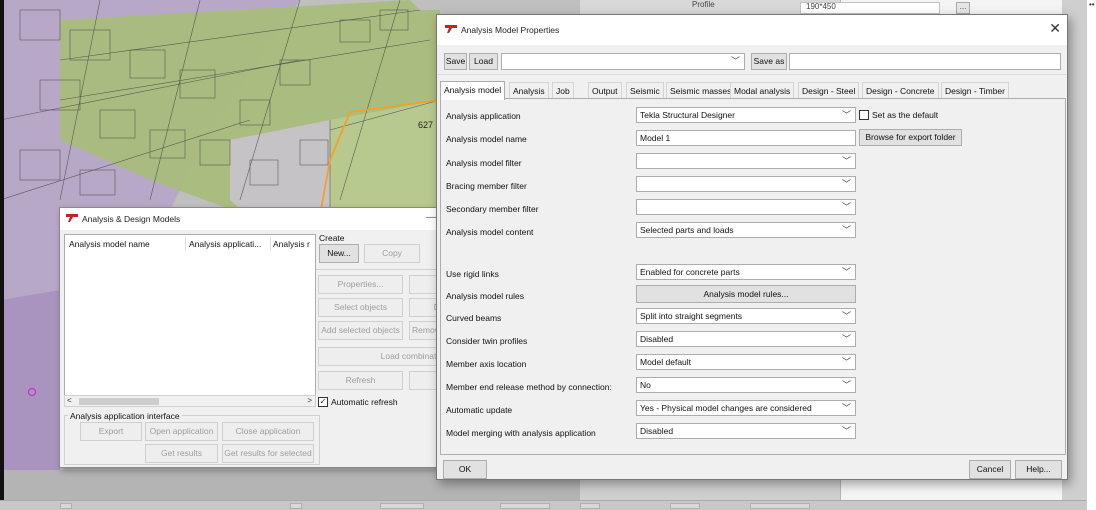 The height and width of the screenshot is (510, 1096). I want to click on analysis-model-filter-select: ﹀, so click(746, 161).